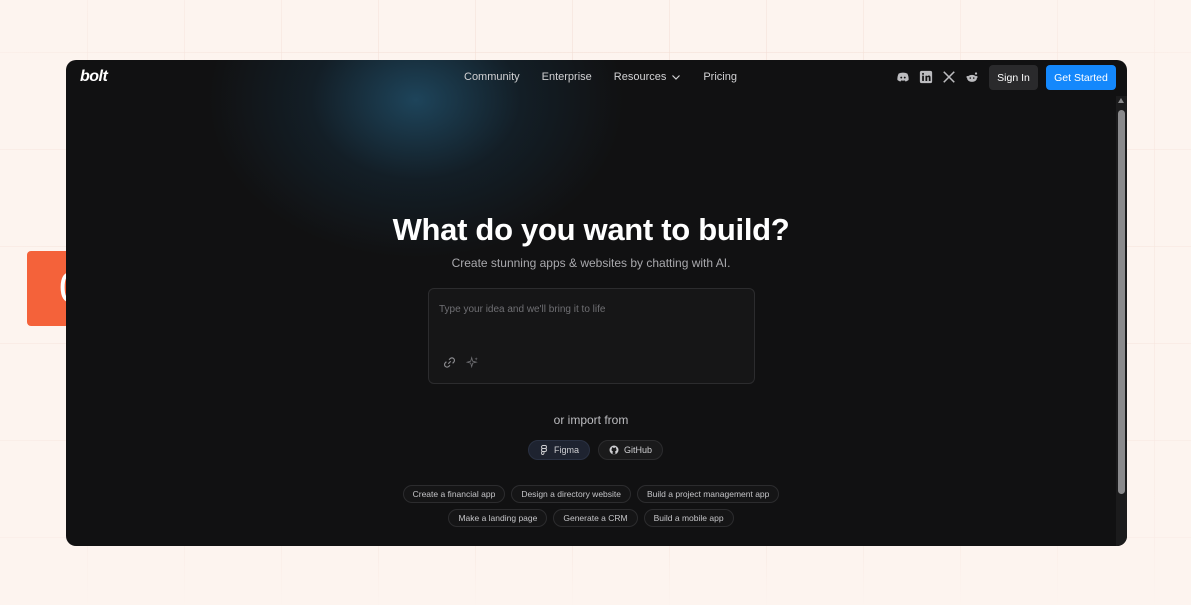 The width and height of the screenshot is (1191, 605). What do you see at coordinates (461, 362) in the screenshot?
I see `prompt-tools` at bounding box center [461, 362].